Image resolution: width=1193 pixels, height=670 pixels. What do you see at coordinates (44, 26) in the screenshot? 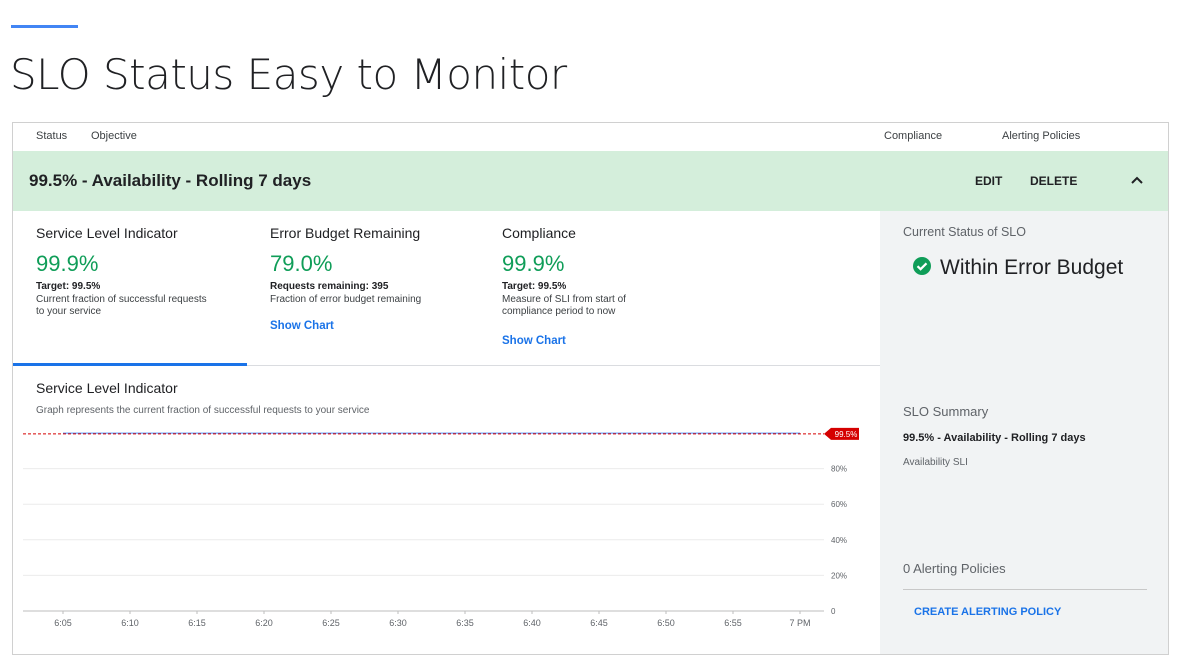
I see `title-accent-bar` at bounding box center [44, 26].